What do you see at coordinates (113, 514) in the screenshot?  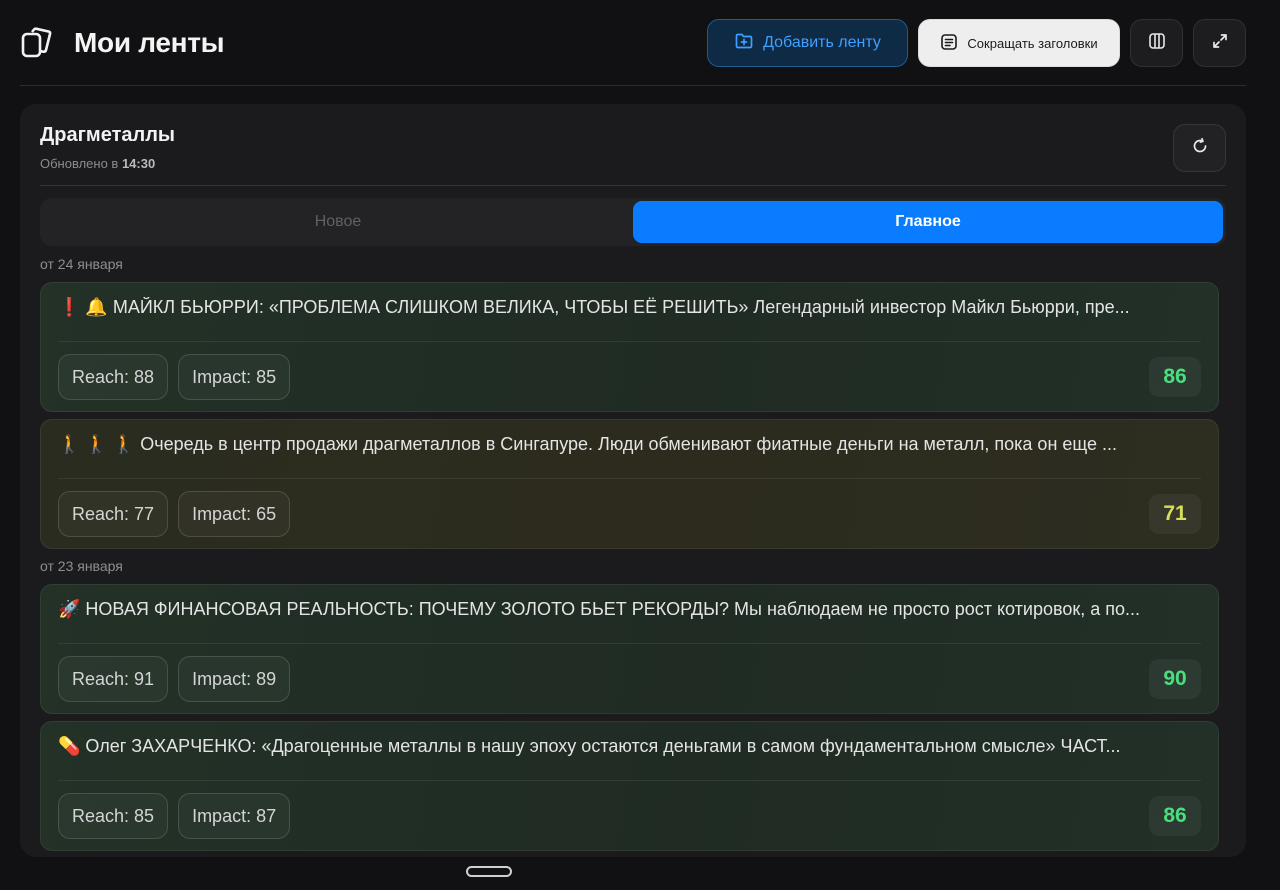 I see `reach-chip: Reach: 77` at bounding box center [113, 514].